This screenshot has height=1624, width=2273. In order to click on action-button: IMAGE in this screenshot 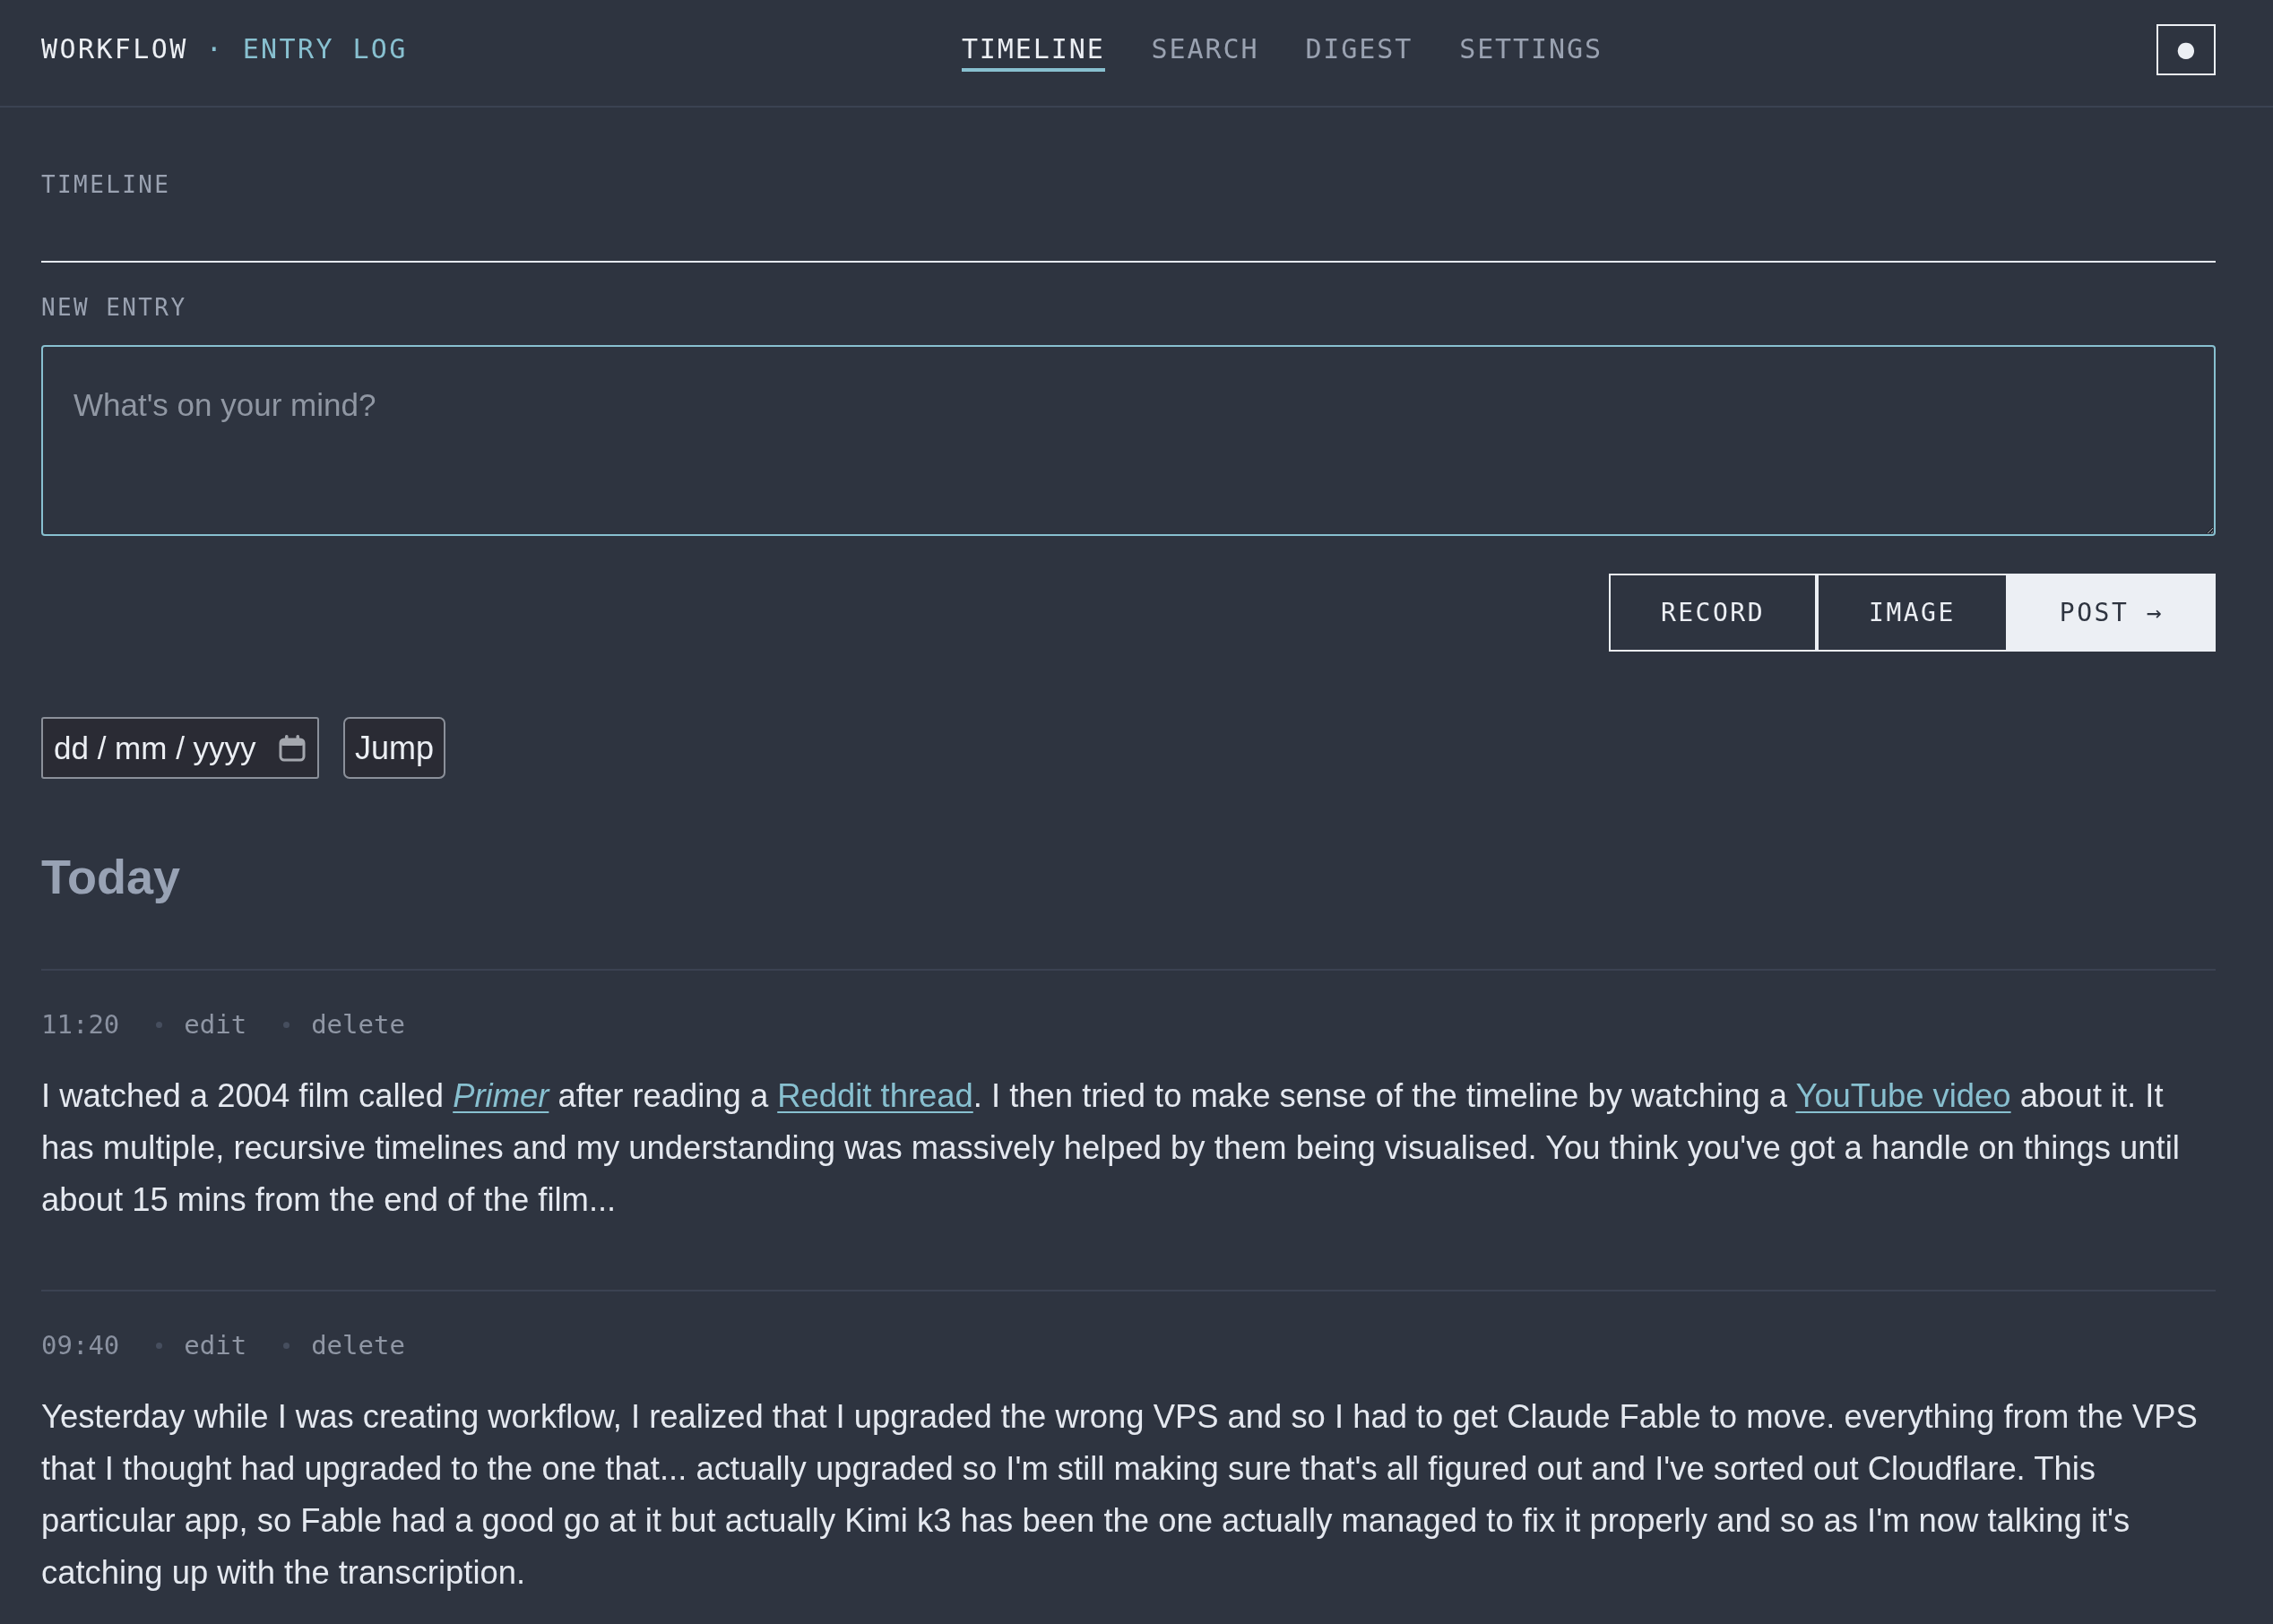, I will do `click(1912, 613)`.